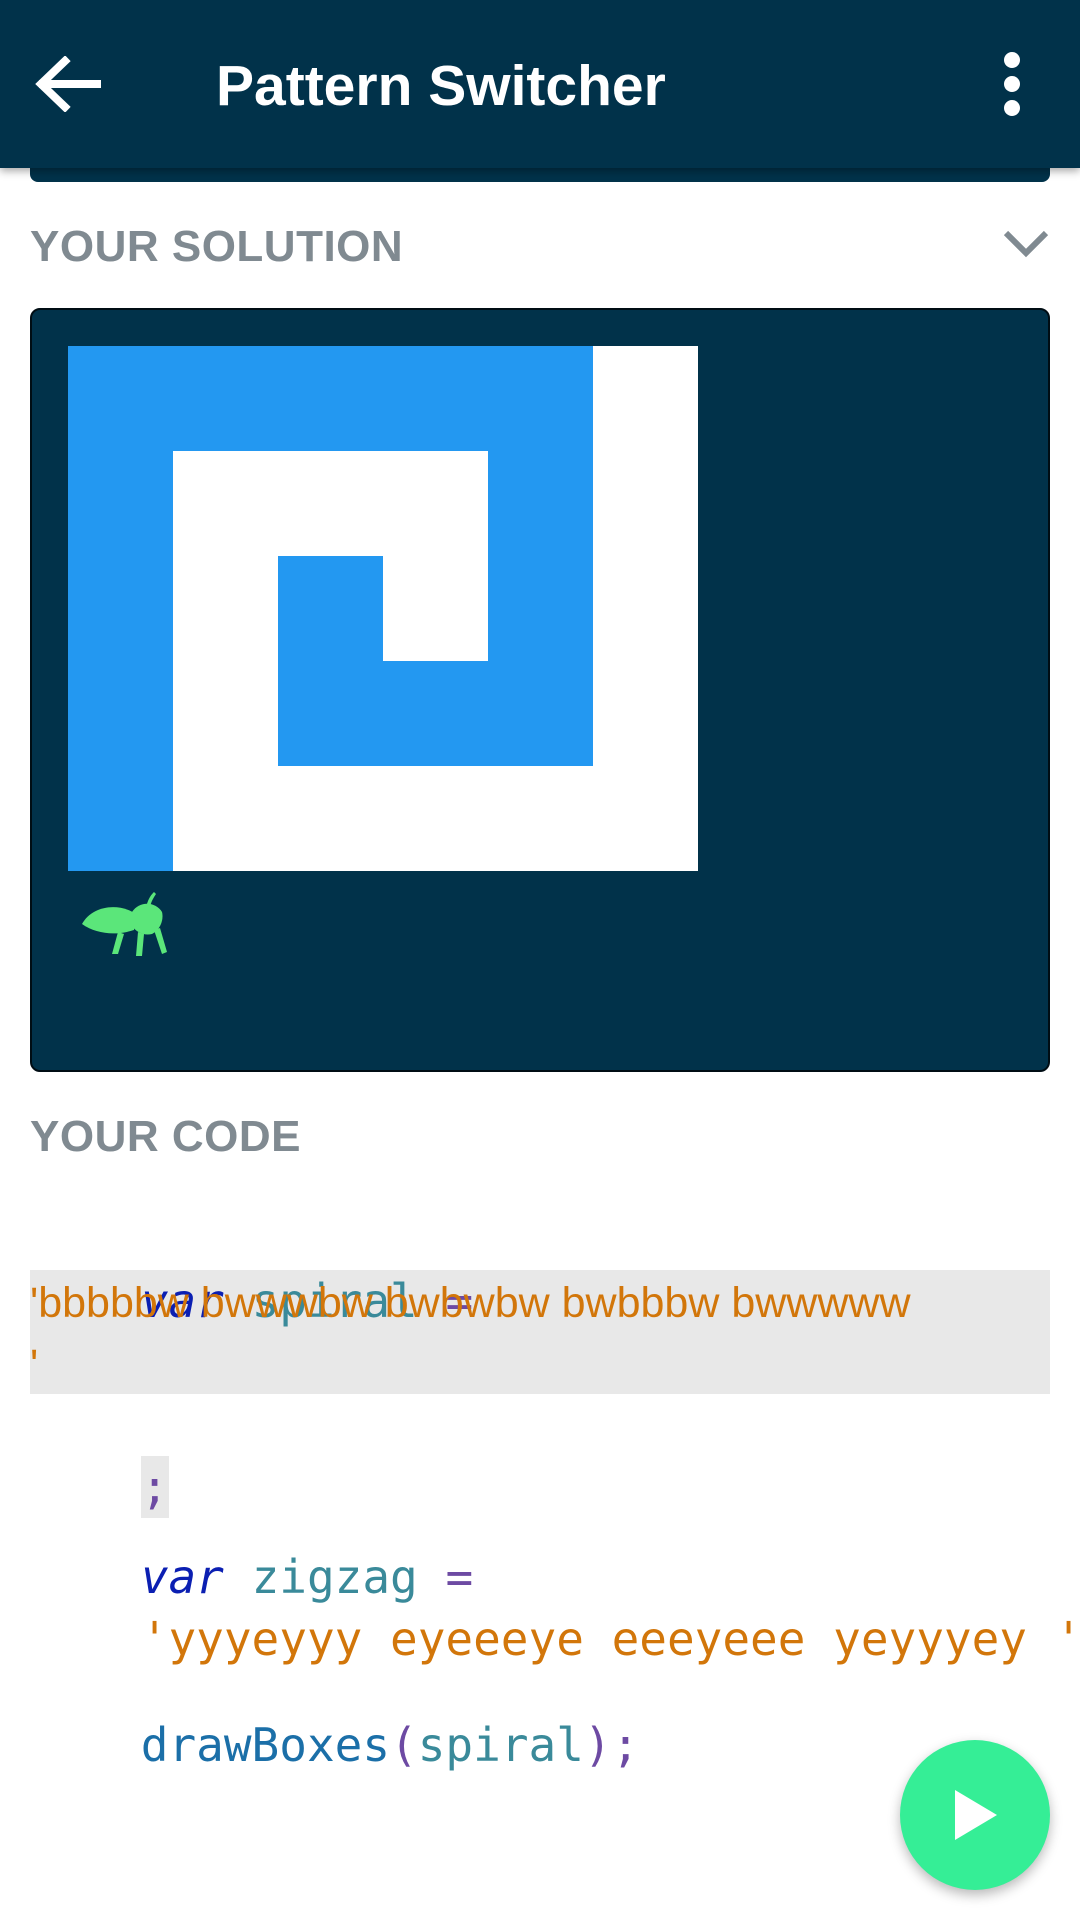 This screenshot has width=1080, height=1920. What do you see at coordinates (273, 1270) in the screenshot?
I see `code-line-1: var spiral =` at bounding box center [273, 1270].